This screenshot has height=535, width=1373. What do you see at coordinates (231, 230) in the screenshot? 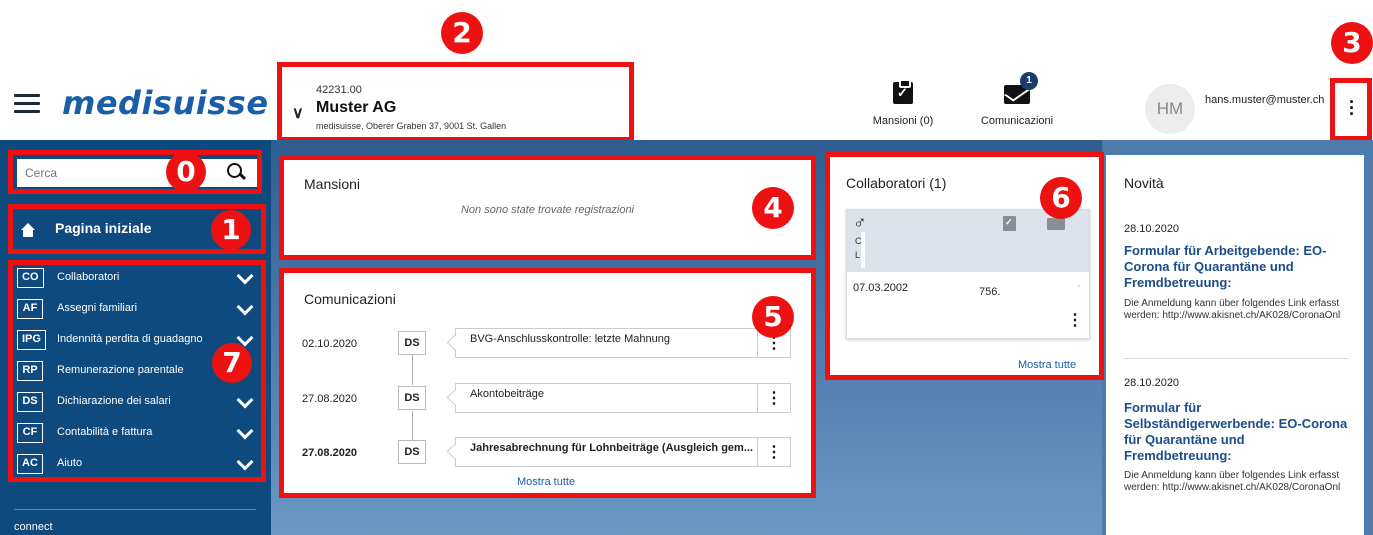
I see `annotation-marker-home: 1` at bounding box center [231, 230].